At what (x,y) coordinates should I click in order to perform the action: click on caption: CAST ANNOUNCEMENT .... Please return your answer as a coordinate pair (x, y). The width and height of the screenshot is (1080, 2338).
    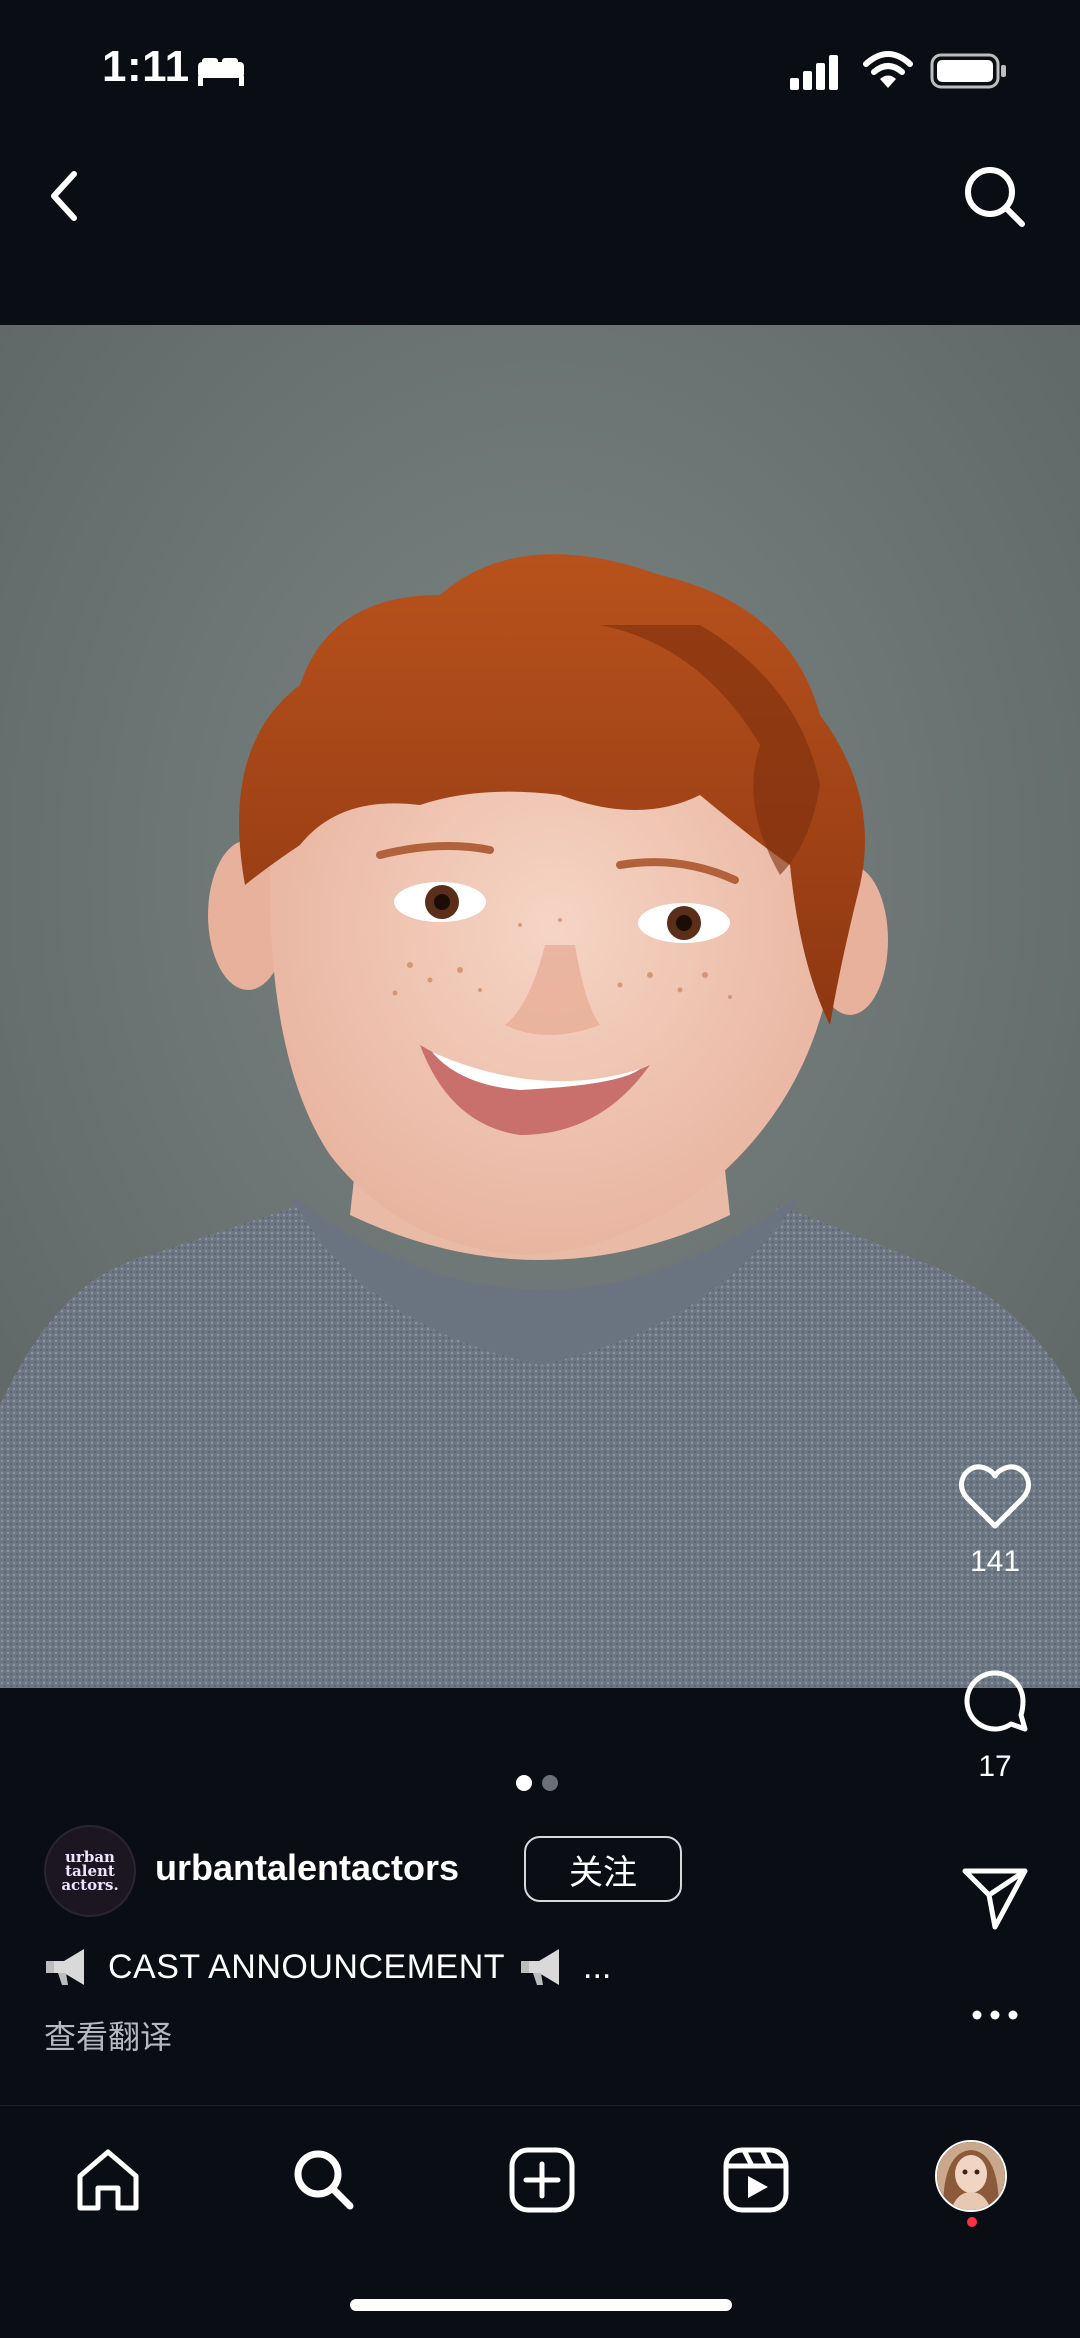
    Looking at the image, I should click on (327, 1967).